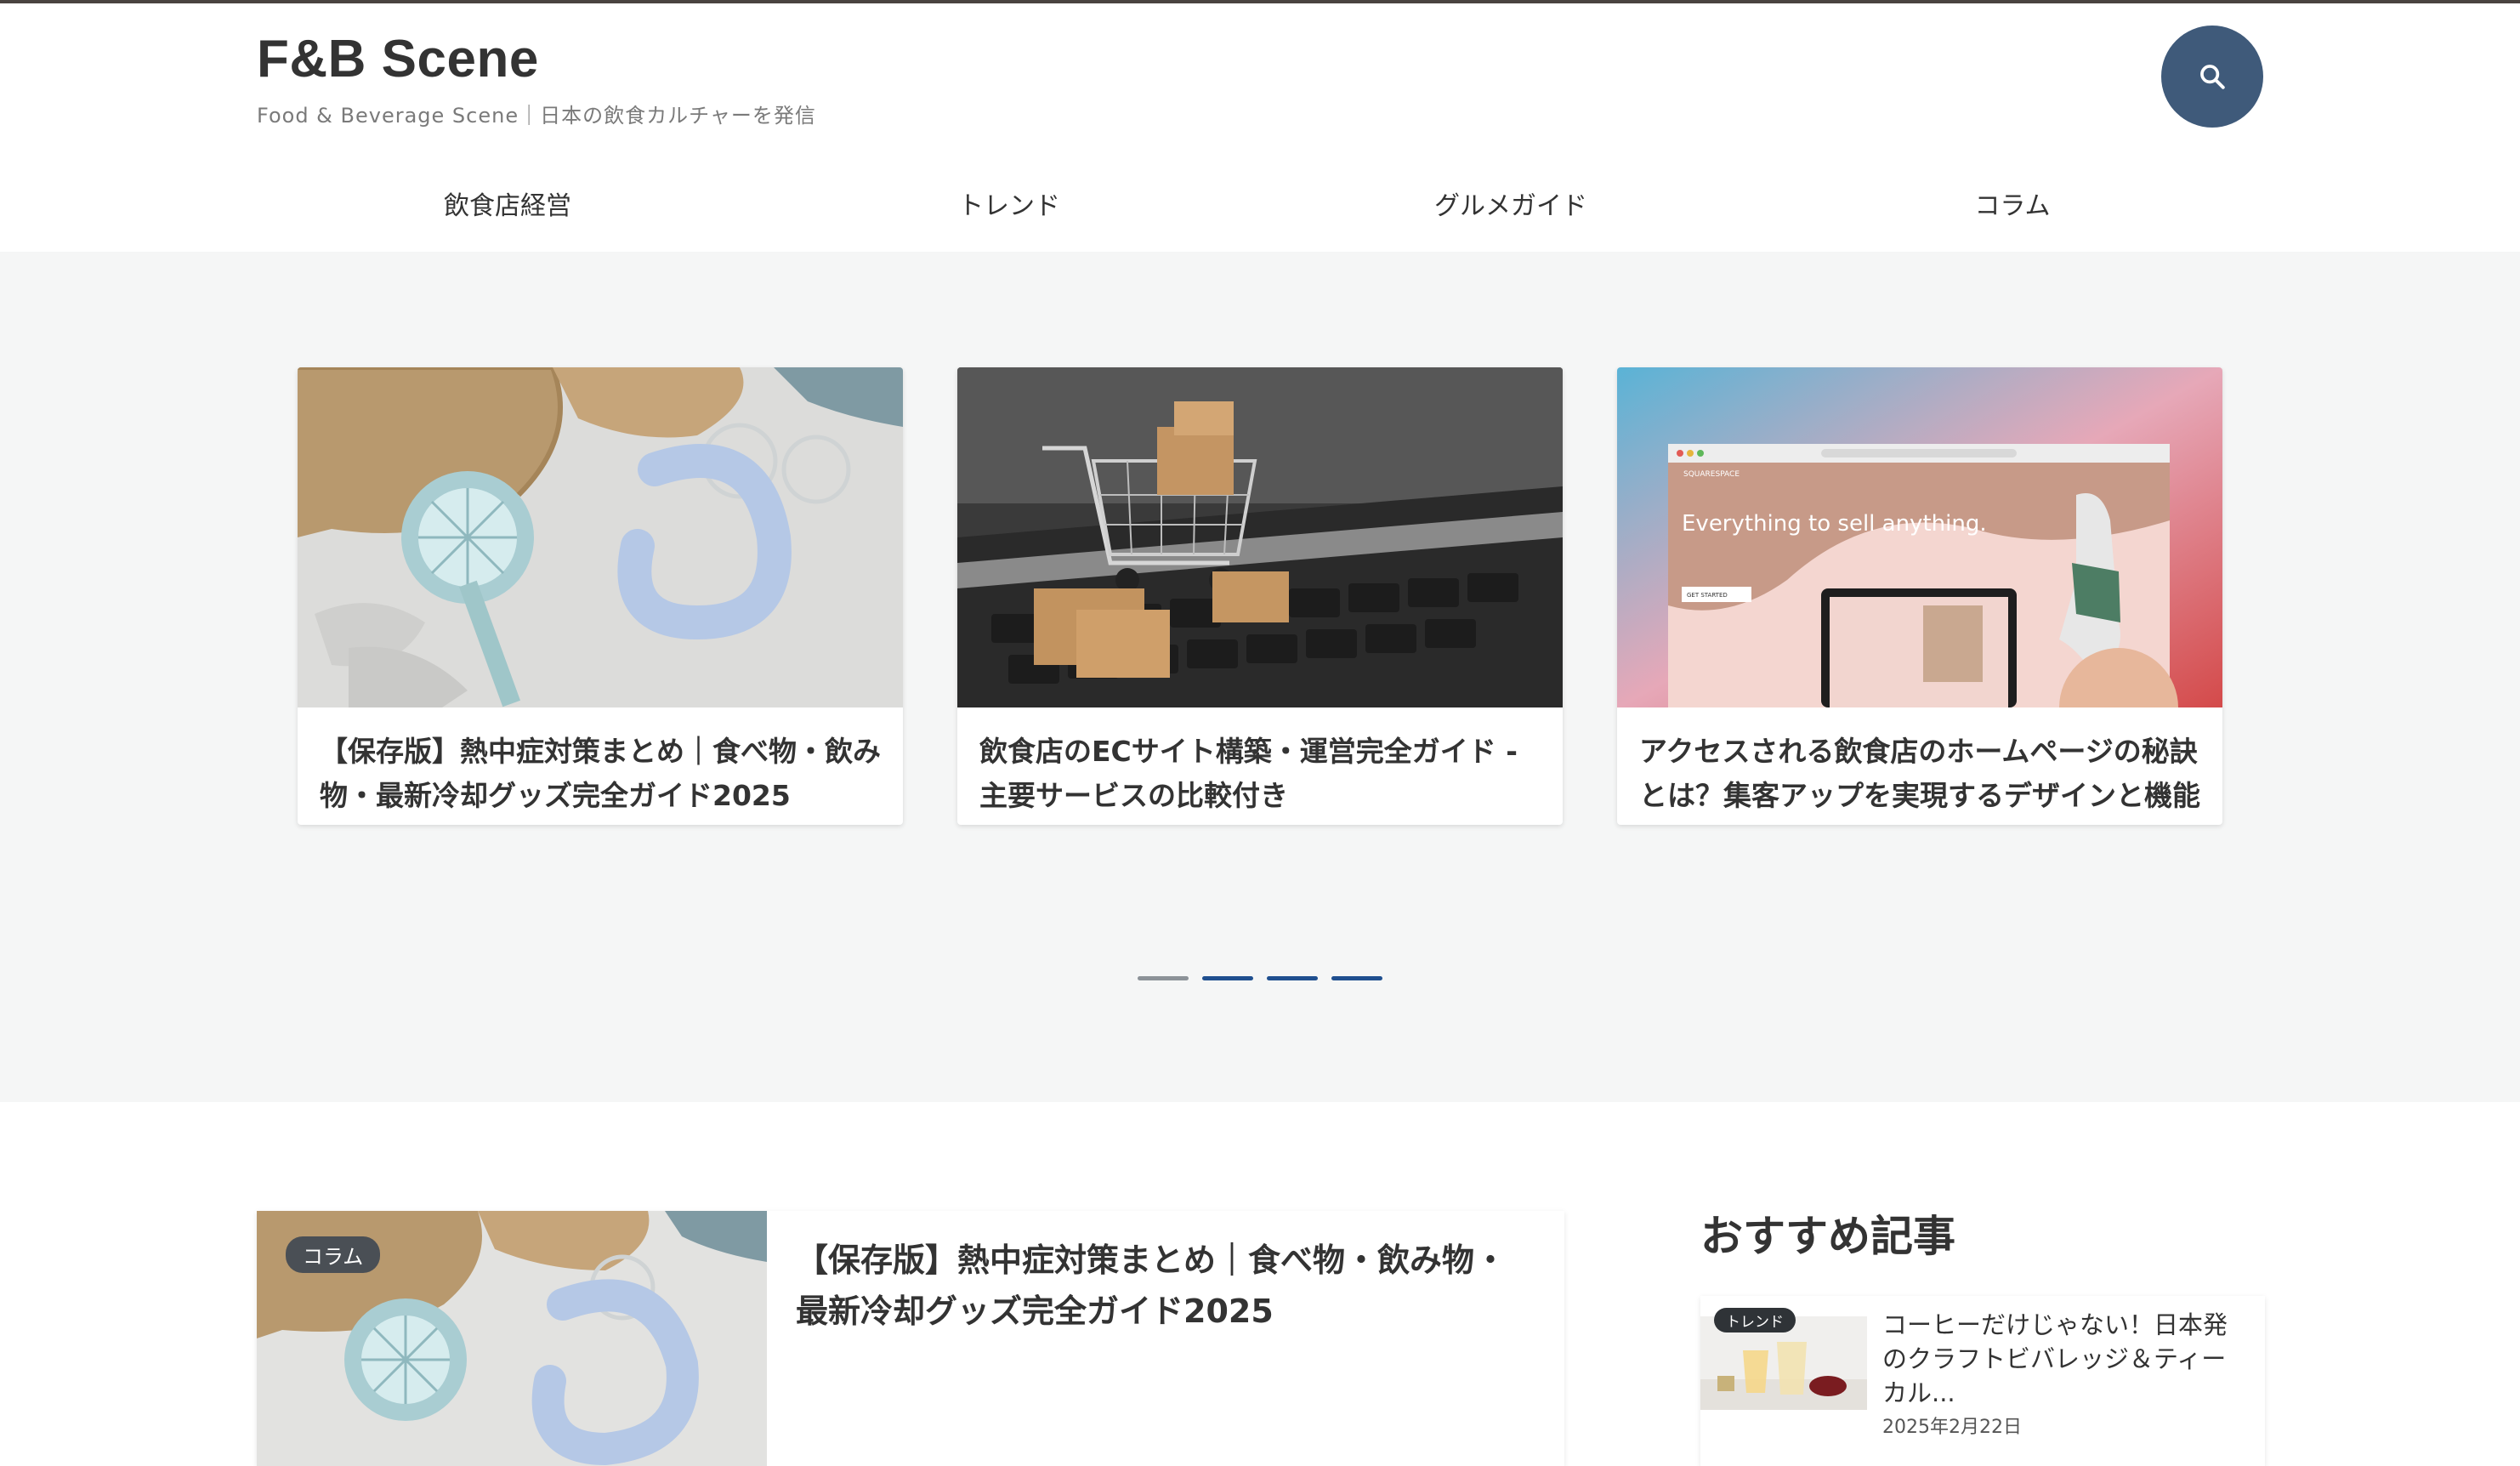 The image size is (2520, 1466). Describe the element at coordinates (537, 60) in the screenshot. I see `site-title: F&B Scene` at that location.